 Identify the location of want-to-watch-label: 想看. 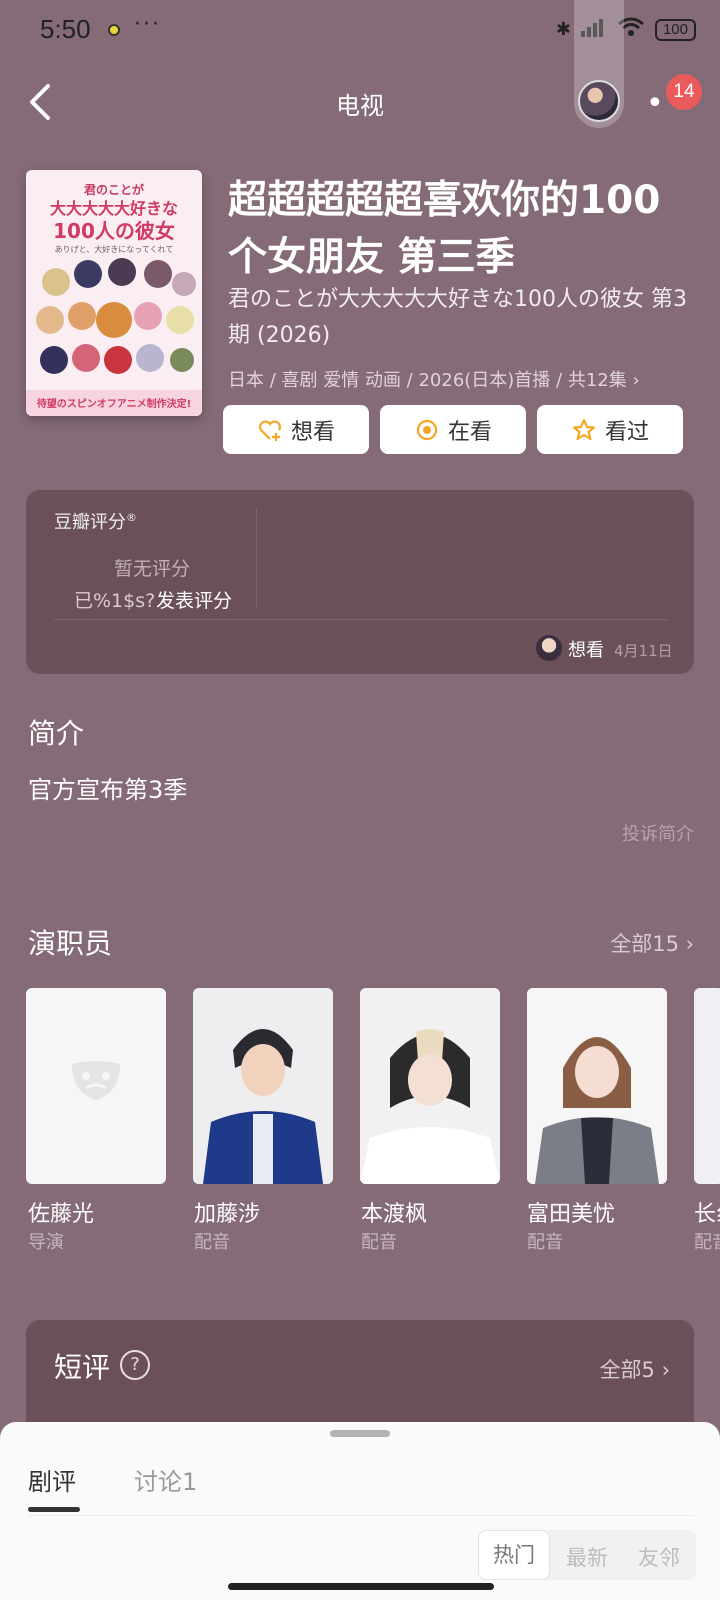
(312, 432).